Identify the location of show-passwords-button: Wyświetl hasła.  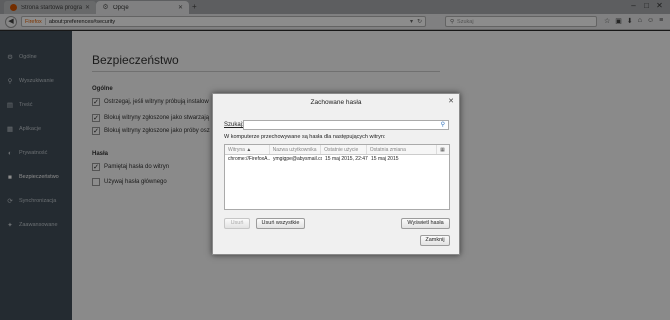
(425, 223).